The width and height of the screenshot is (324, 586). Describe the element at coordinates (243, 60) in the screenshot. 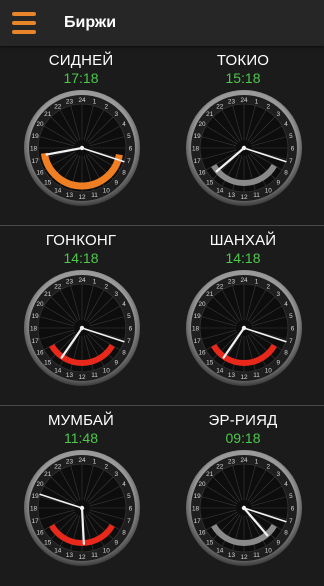

I see `exchange-city: ТОКИО` at that location.